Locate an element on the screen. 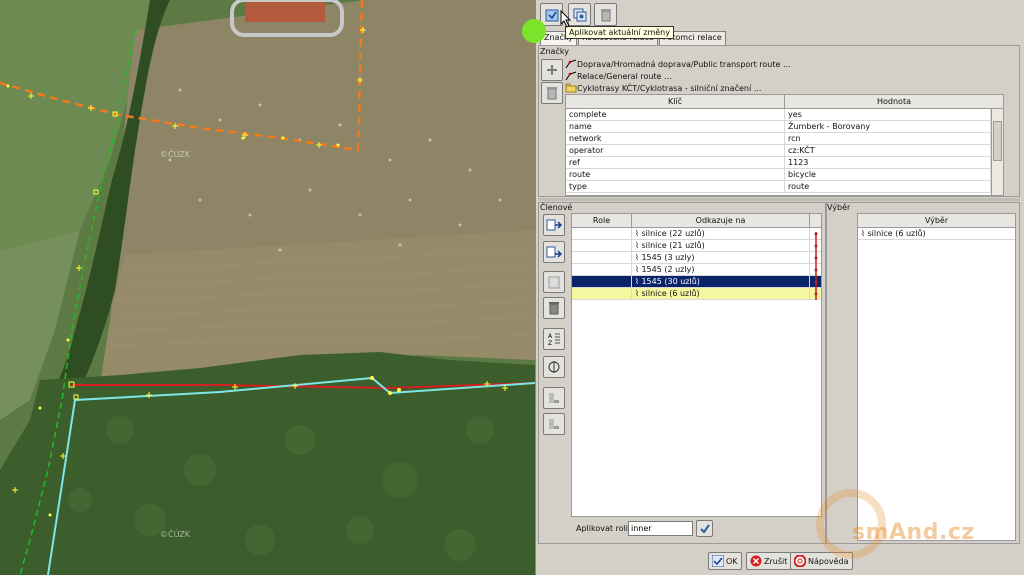 This screenshot has height=575, width=1024. selection-table-header: Výběr is located at coordinates (936, 221).